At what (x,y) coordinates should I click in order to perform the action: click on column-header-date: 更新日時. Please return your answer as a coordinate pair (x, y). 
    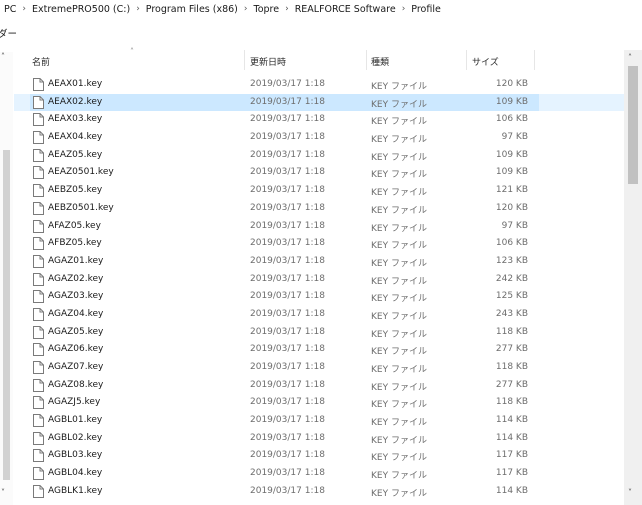
    Looking at the image, I should click on (268, 61).